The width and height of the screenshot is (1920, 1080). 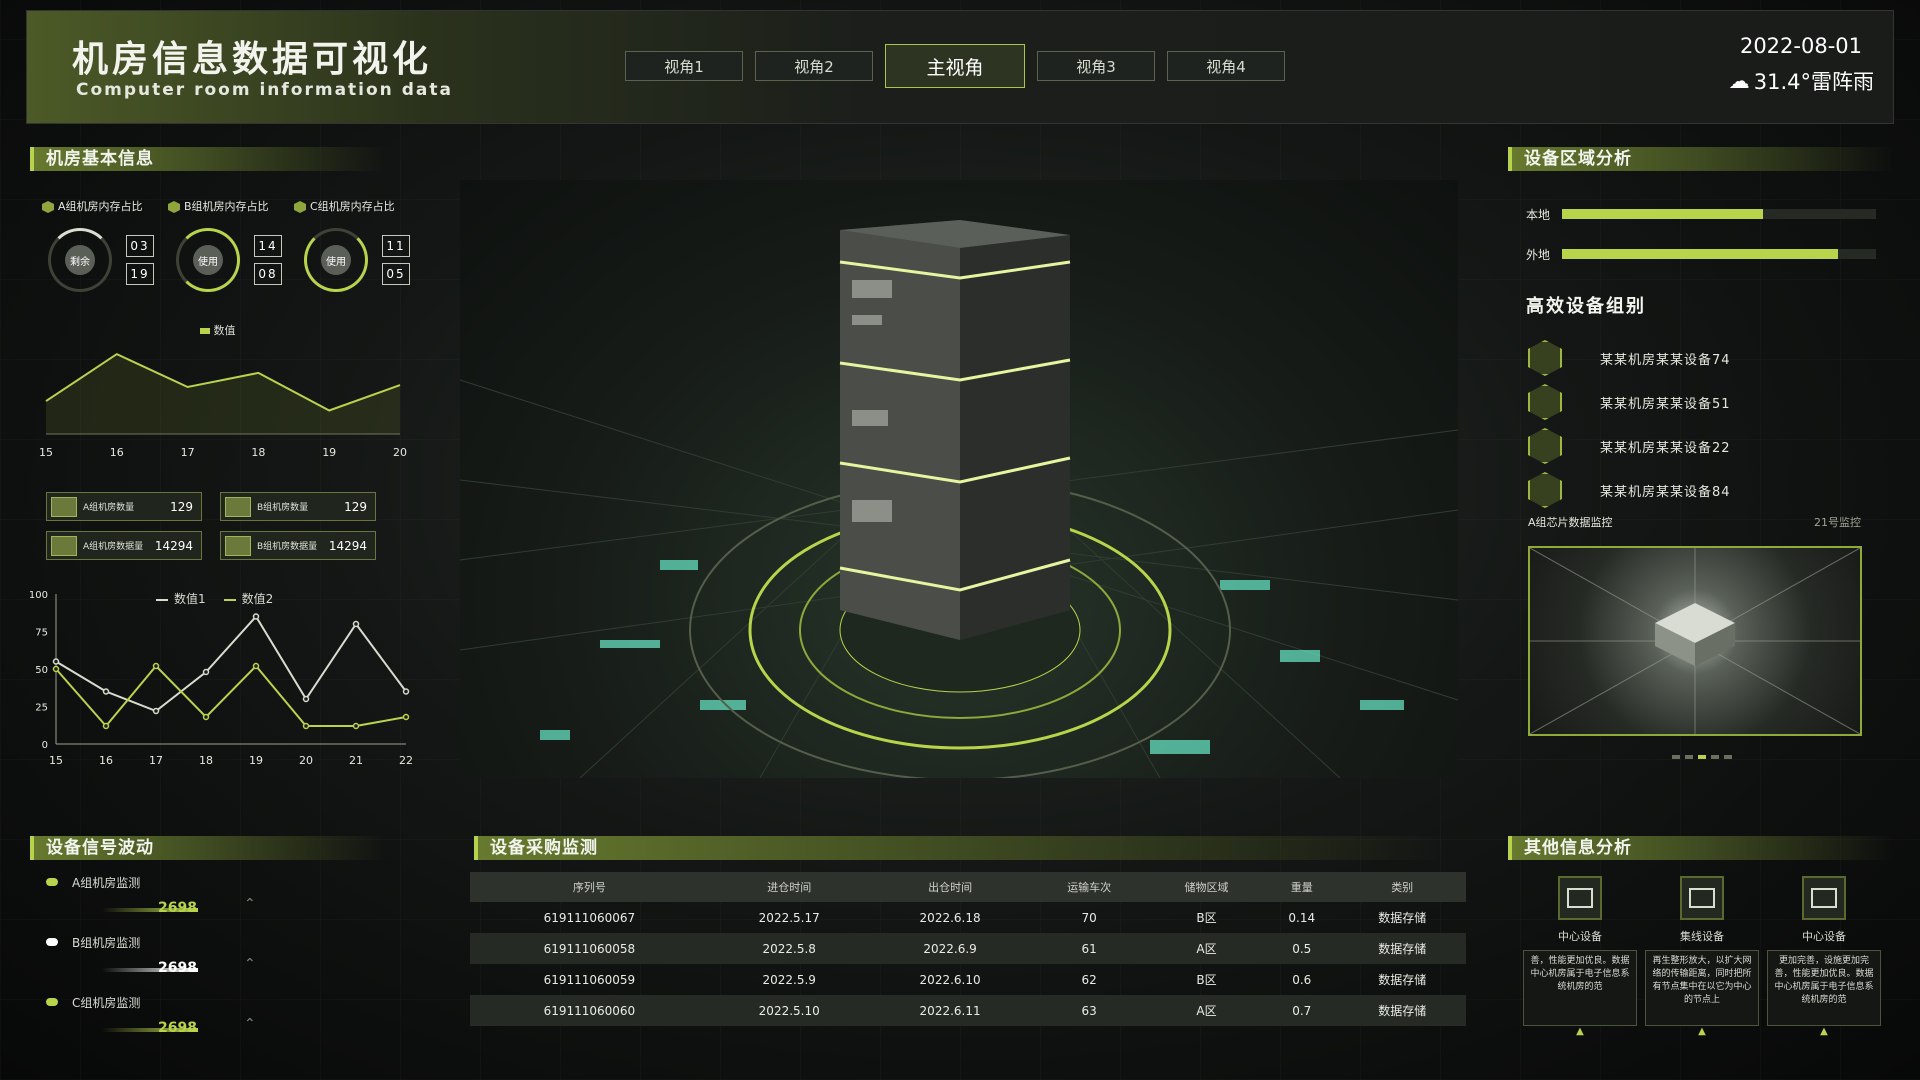 I want to click on cell-in-time: 2022.5.9, so click(x=789, y=979).